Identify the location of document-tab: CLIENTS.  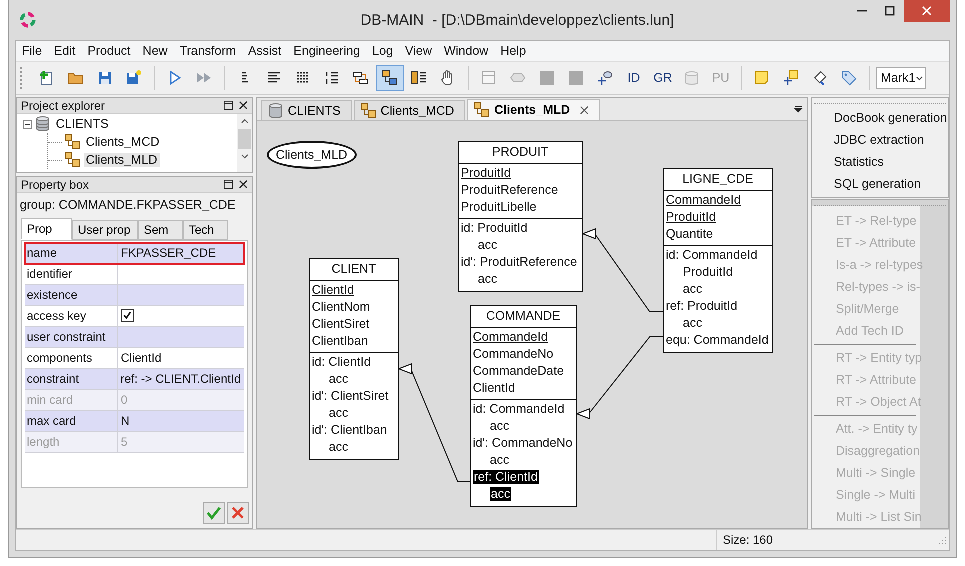
(306, 110).